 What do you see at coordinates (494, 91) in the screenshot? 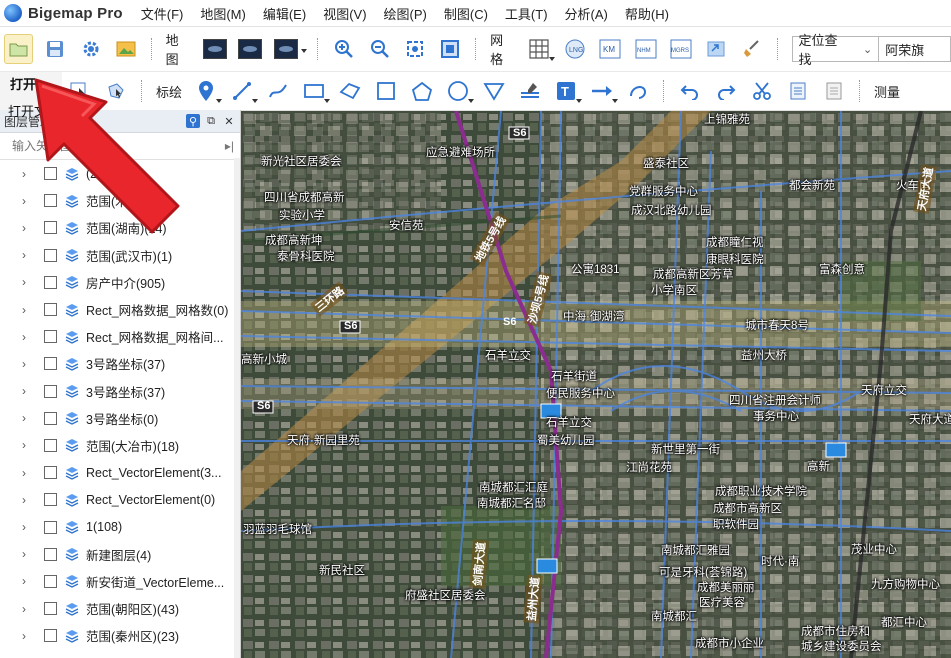
I see `sector-tool-button` at bounding box center [494, 91].